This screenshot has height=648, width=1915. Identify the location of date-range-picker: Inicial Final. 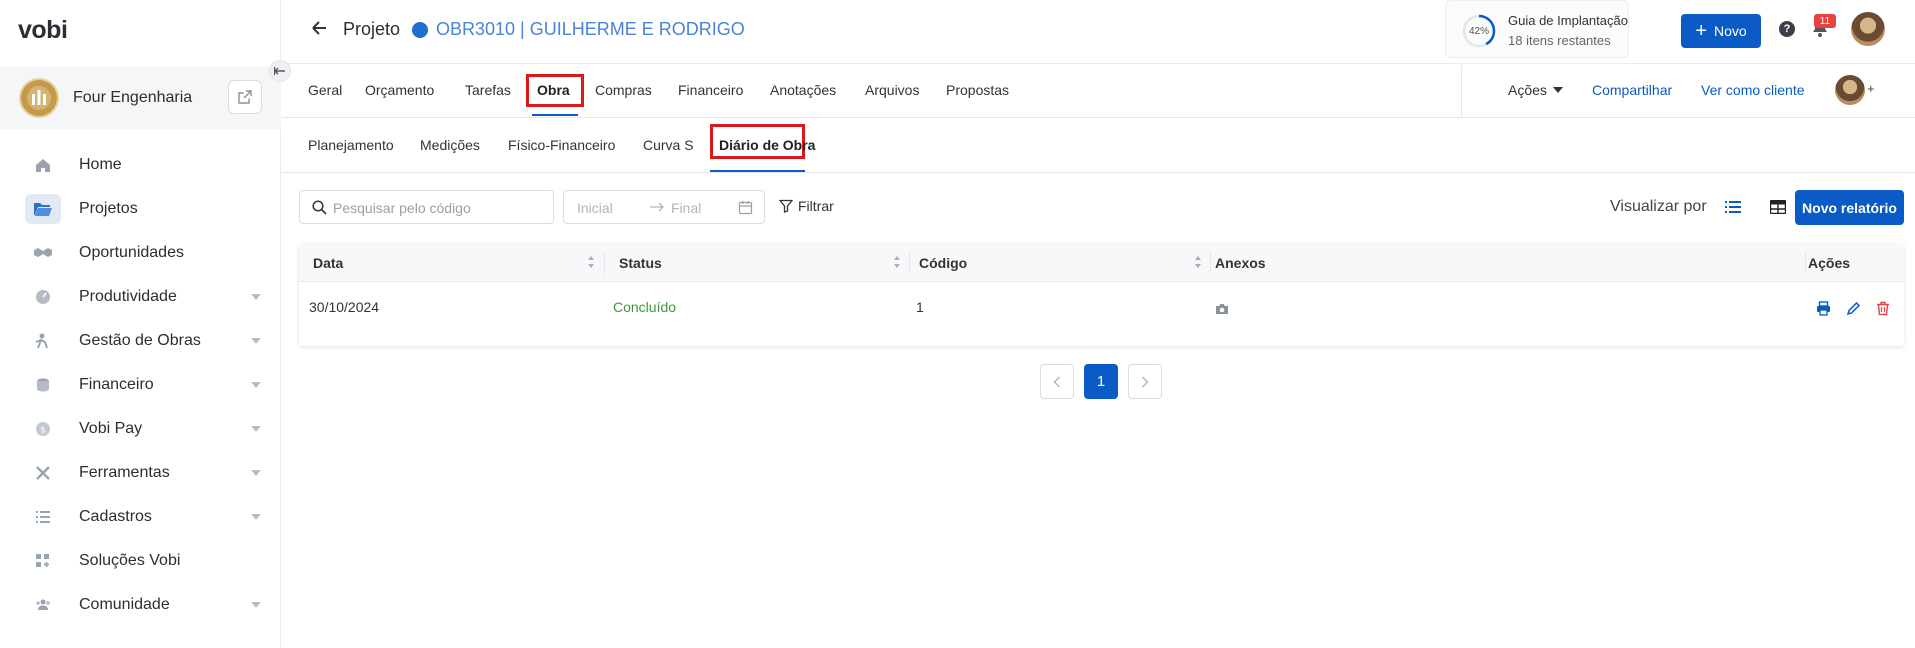
(664, 207).